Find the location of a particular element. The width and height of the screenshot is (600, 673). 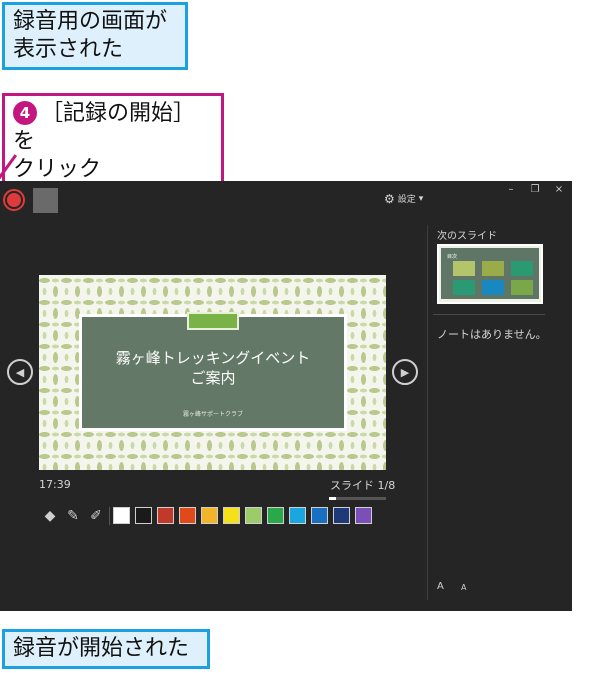

callout-line: 4 ［記録の開始］を is located at coordinates (113, 128).